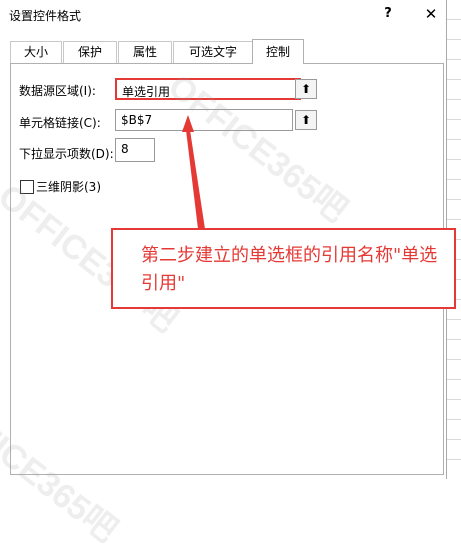 This screenshot has height=551, width=461. Describe the element at coordinates (289, 269) in the screenshot. I see `annotation-text: 第二步建立的单选框的引用名称"单选引用"` at that location.